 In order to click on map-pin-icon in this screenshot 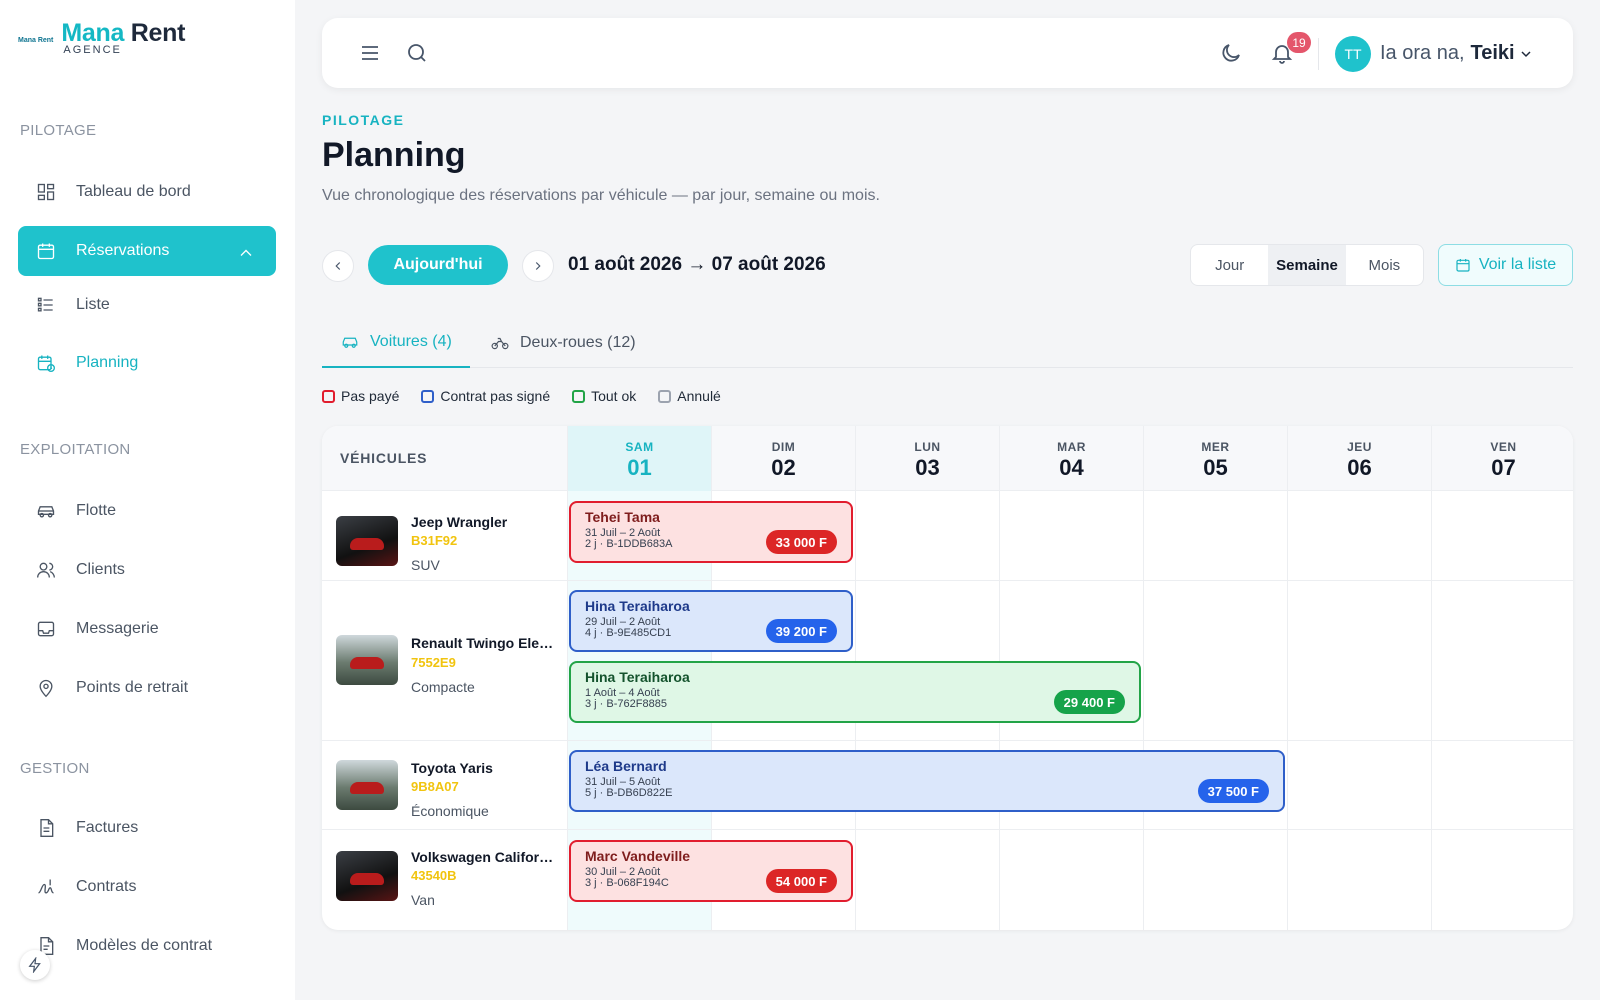, I will do `click(46, 688)`.